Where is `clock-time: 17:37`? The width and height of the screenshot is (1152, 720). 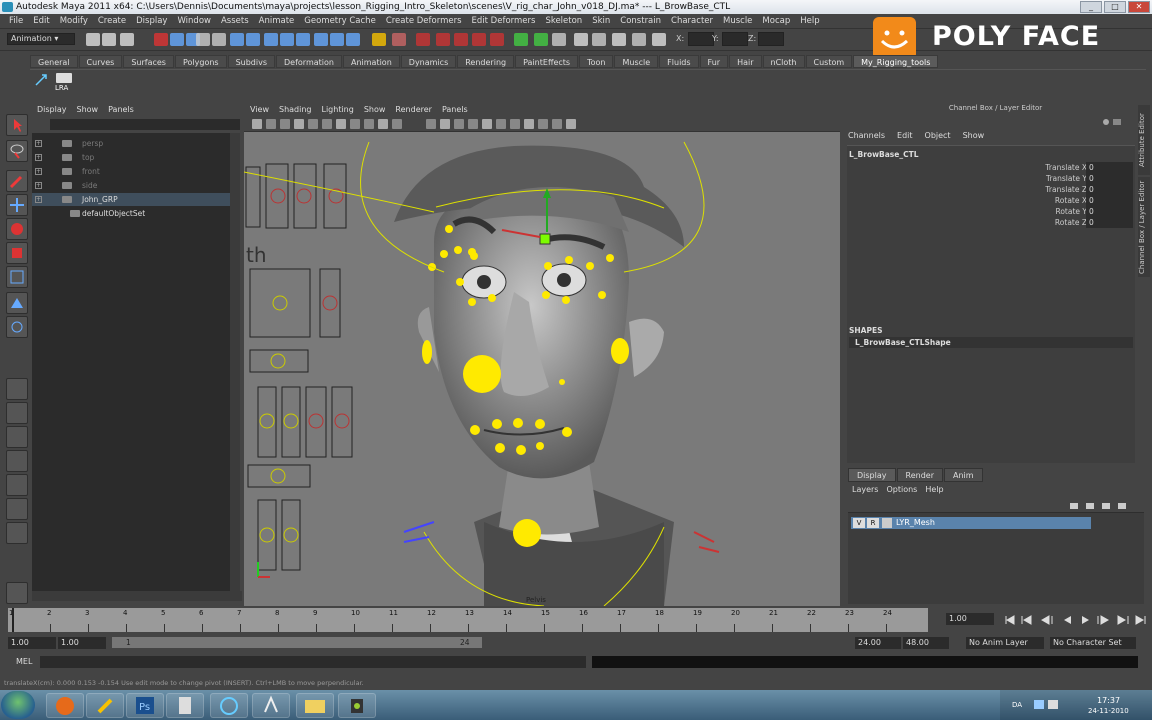 clock-time: 17:37 is located at coordinates (1108, 700).